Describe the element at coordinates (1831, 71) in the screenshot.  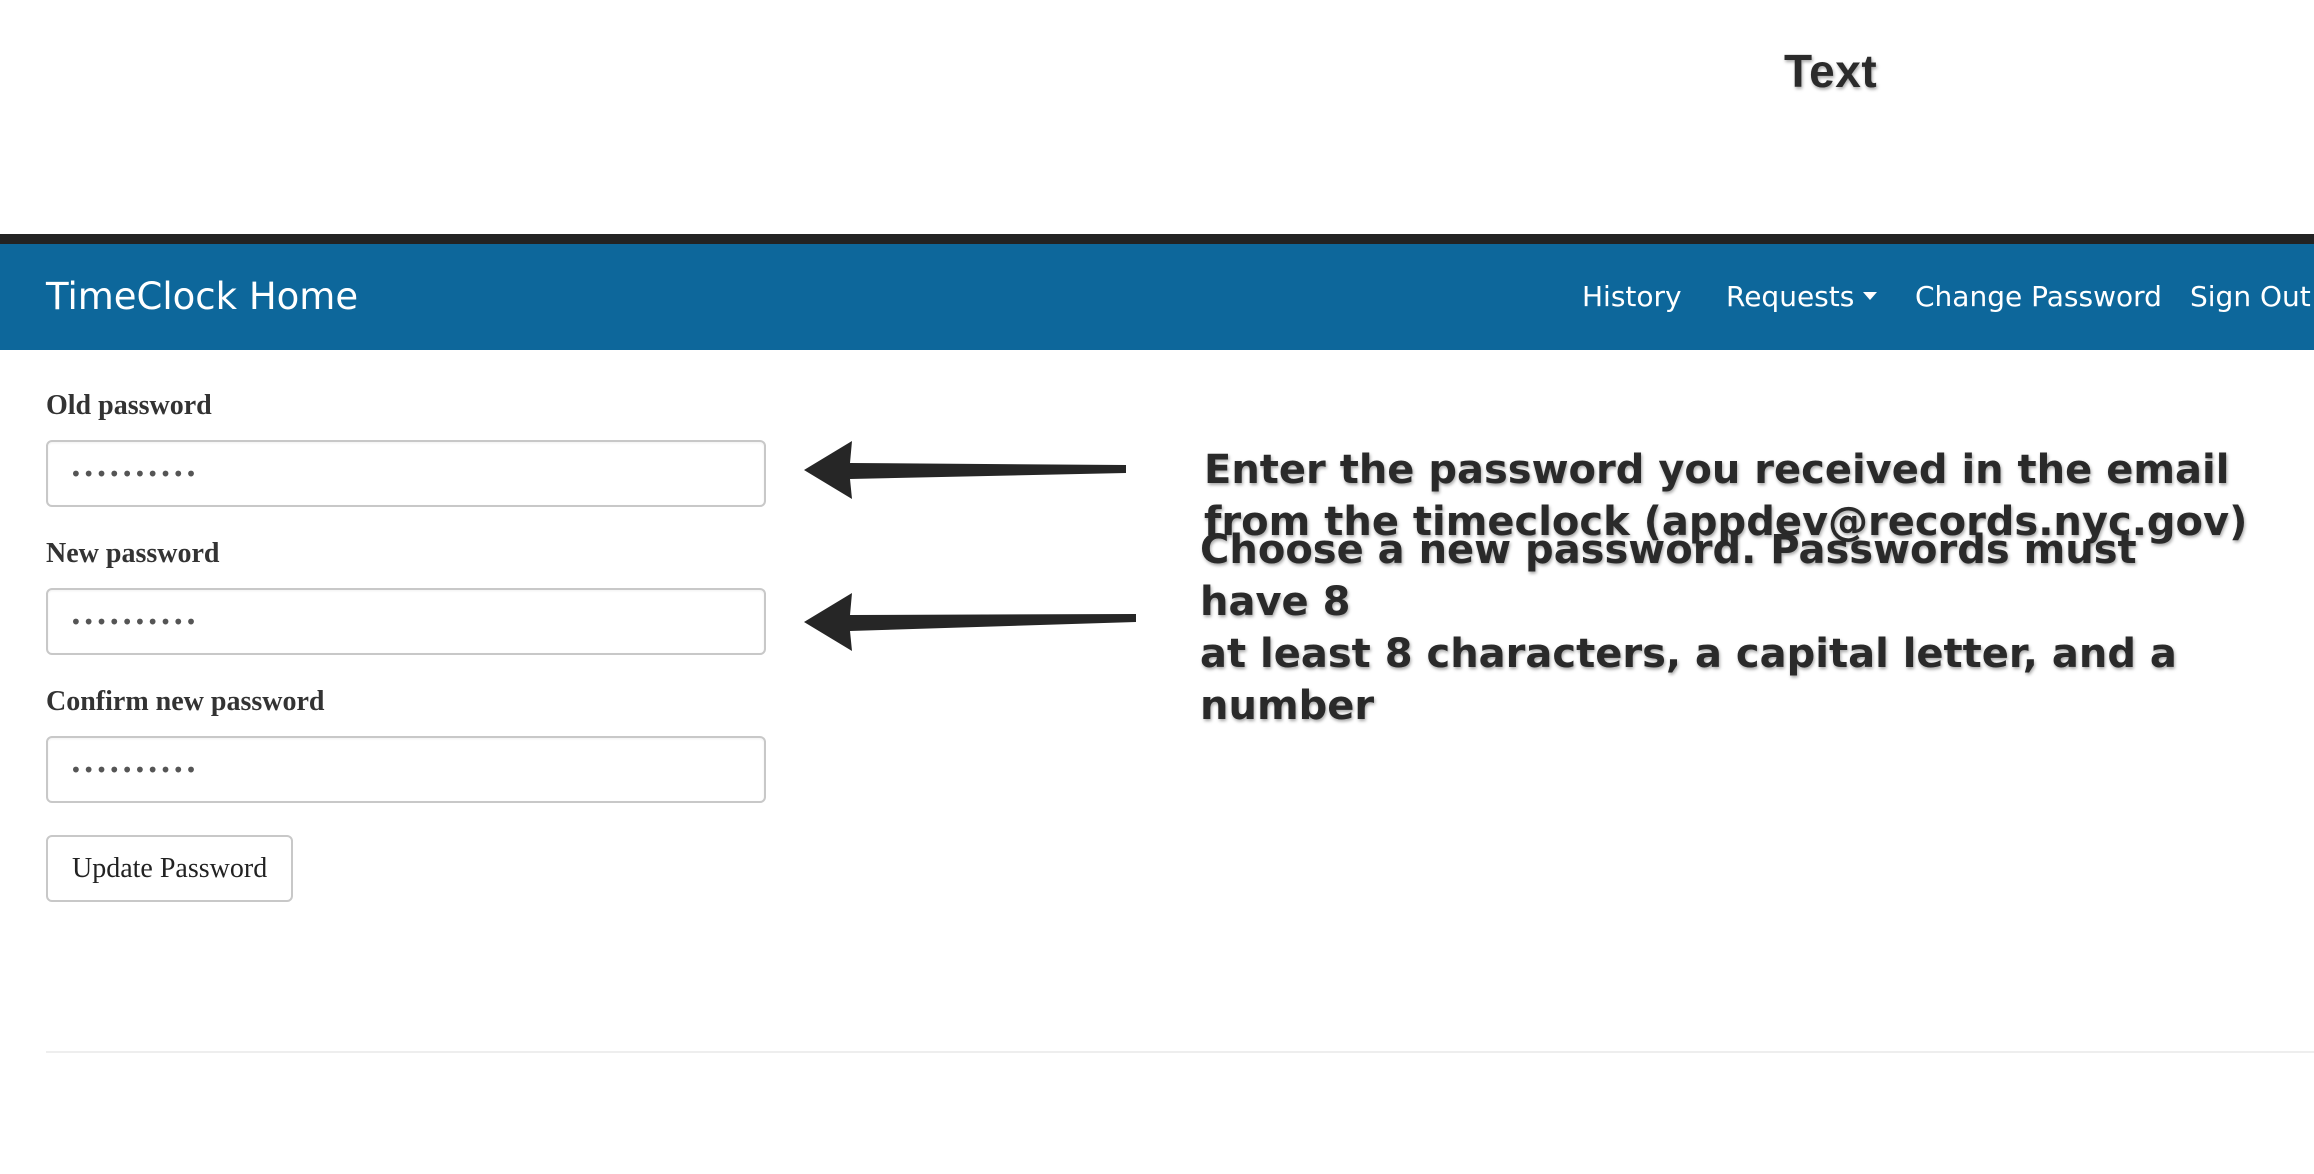
I see `annotation-text-label: Text` at that location.